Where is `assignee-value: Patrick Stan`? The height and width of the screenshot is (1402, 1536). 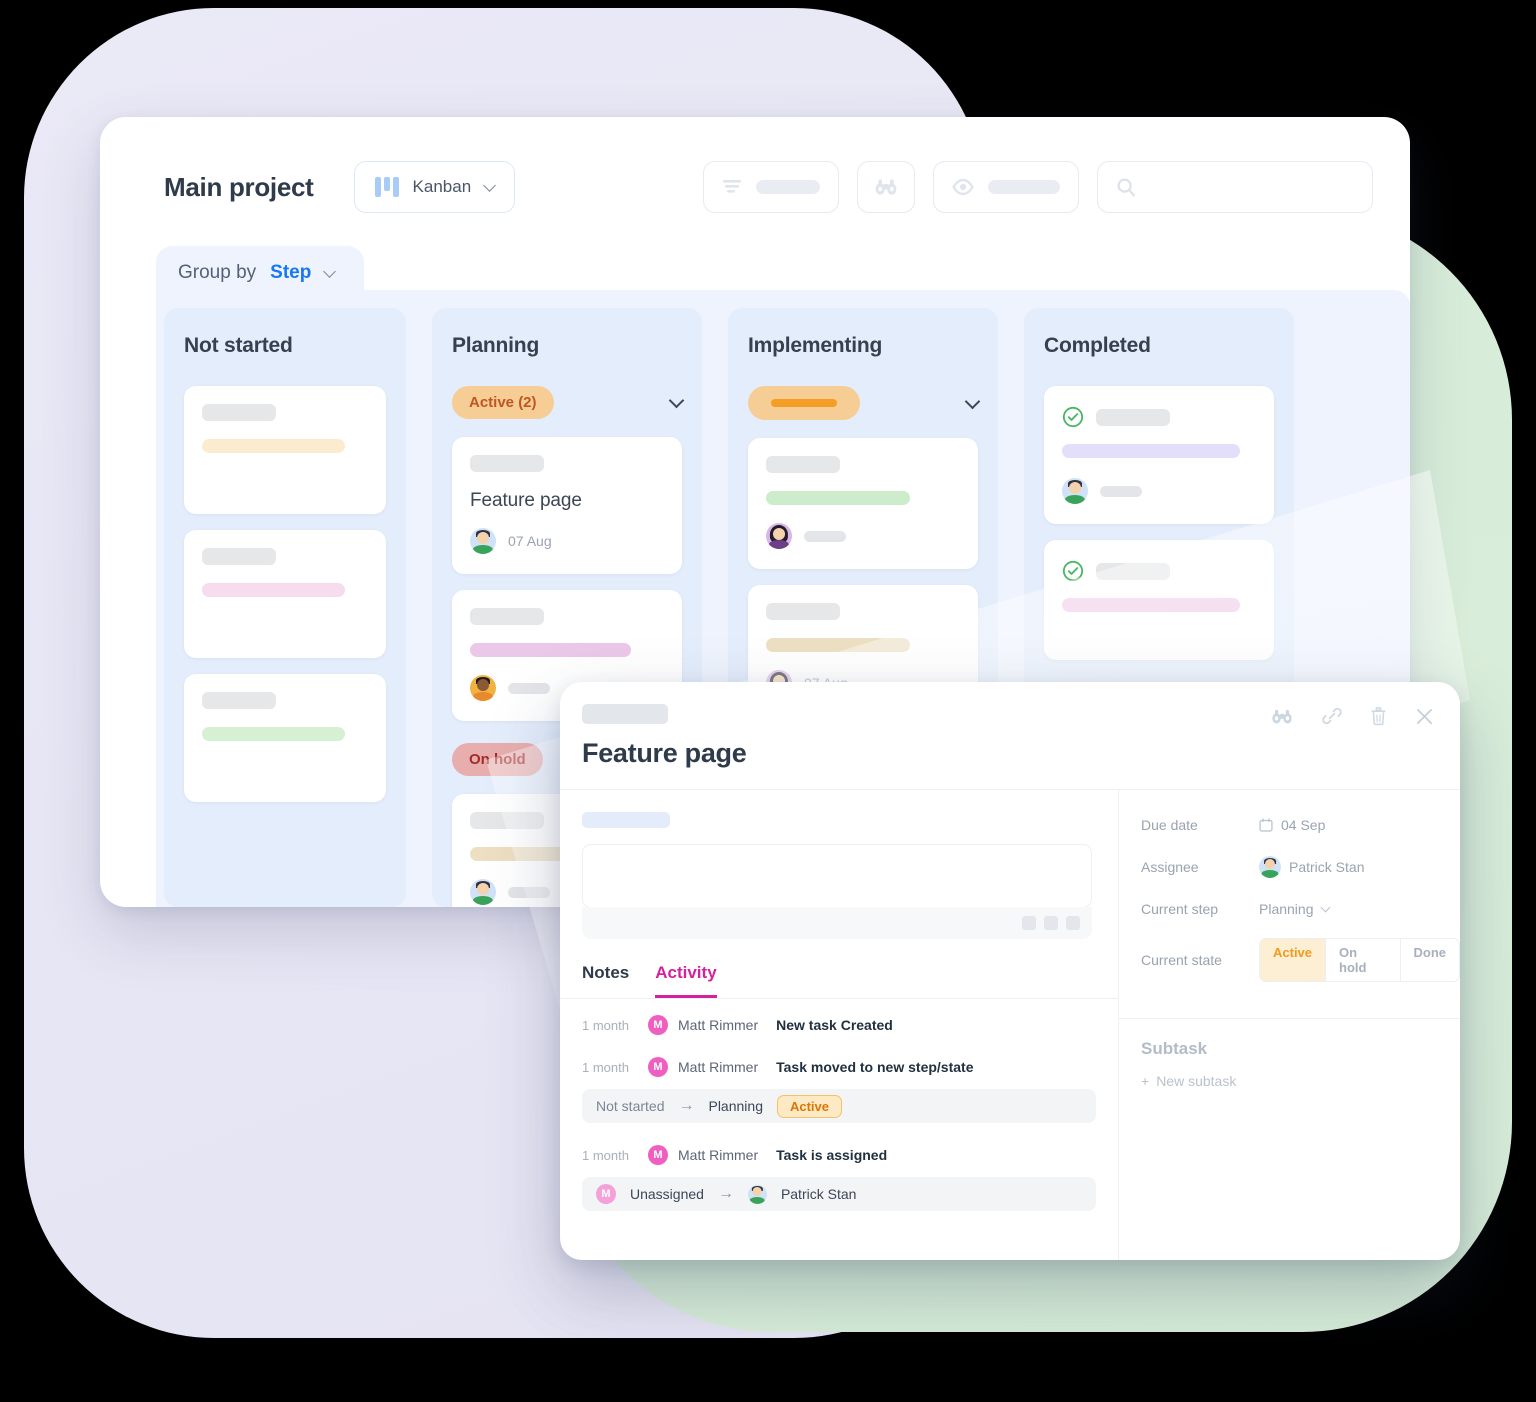 assignee-value: Patrick Stan is located at coordinates (1311, 867).